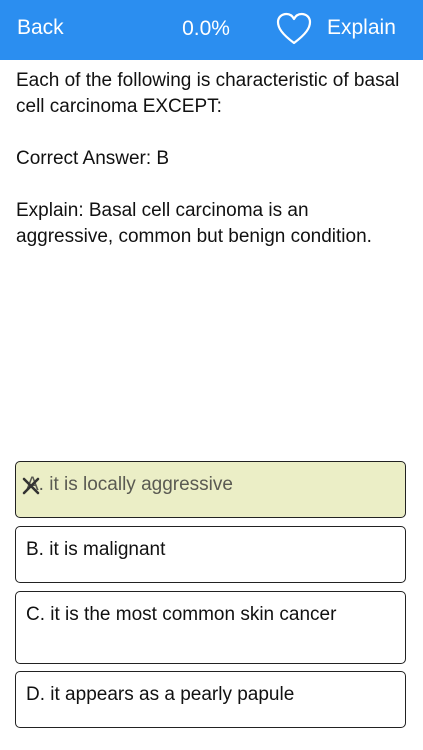  What do you see at coordinates (181, 614) in the screenshot?
I see `answer-option-label: C. it is the most common skin cancer` at bounding box center [181, 614].